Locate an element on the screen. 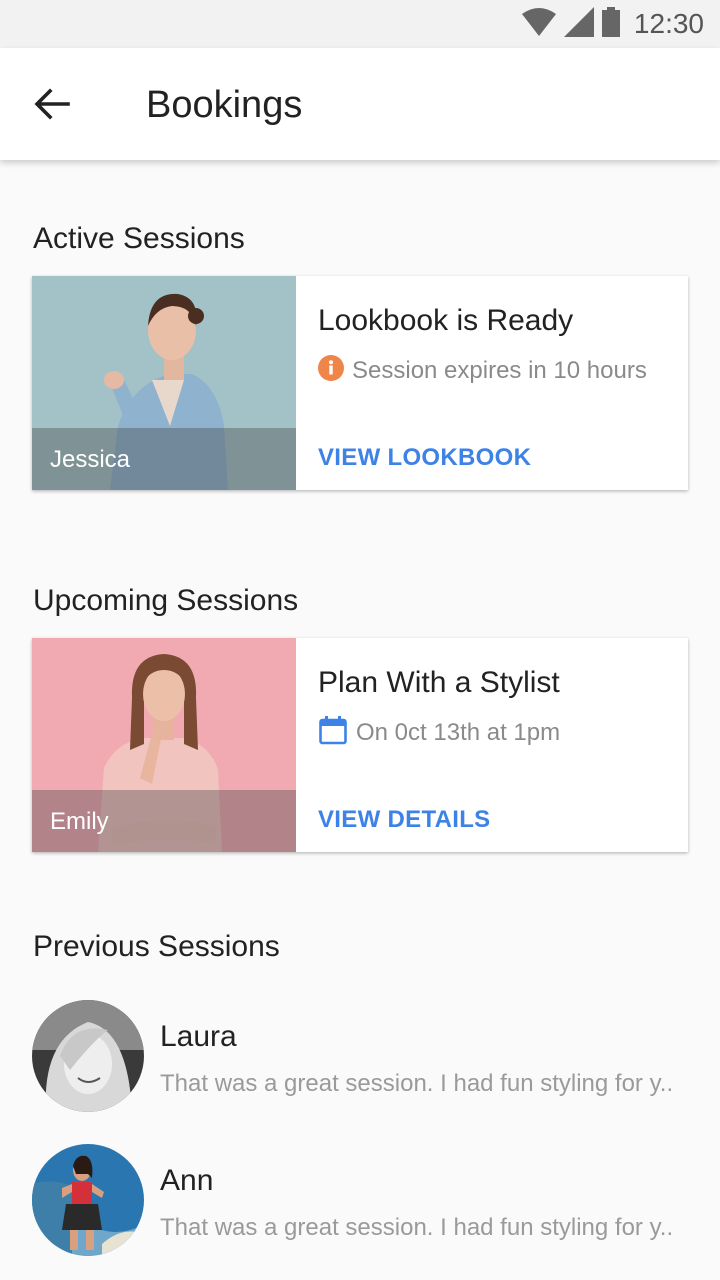  item-name: Ann is located at coordinates (187, 1180).